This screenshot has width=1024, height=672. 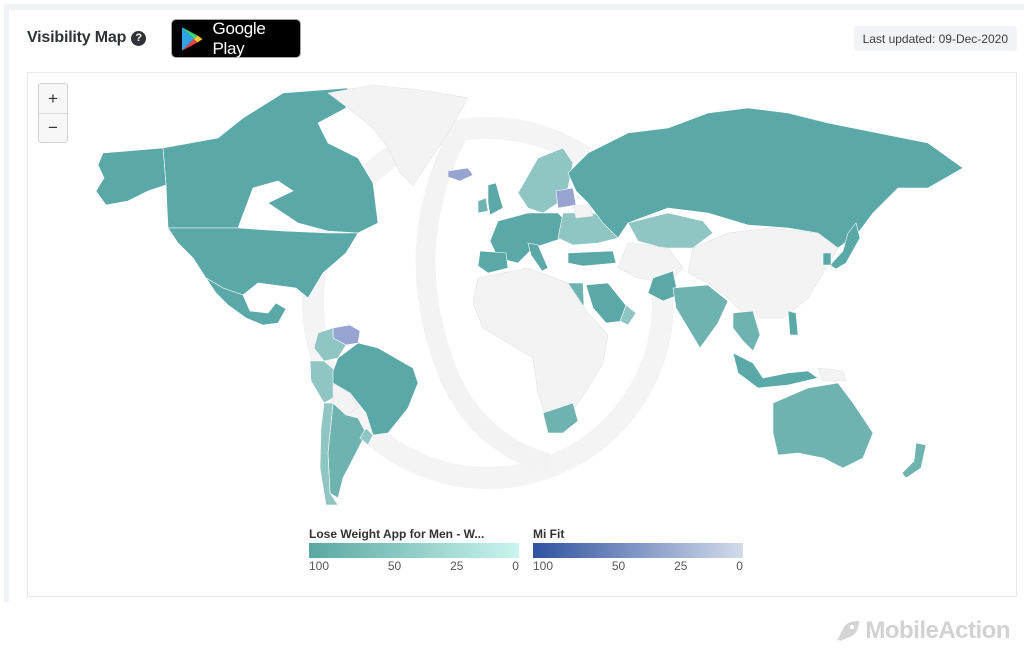 I want to click on country-italy, so click(x=538, y=257).